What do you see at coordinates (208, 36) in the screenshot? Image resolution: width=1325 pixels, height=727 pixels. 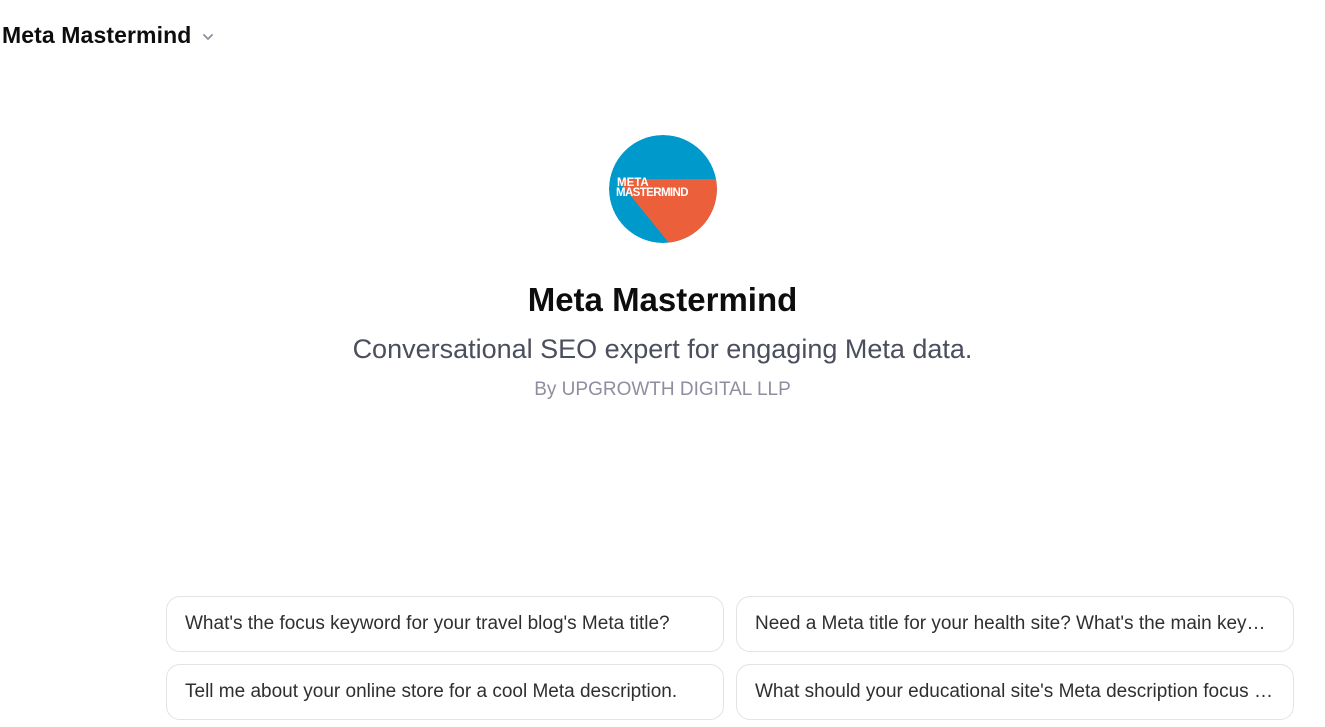 I see `chevron-down-icon` at bounding box center [208, 36].